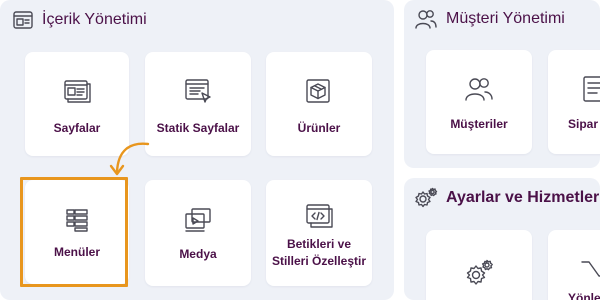 This screenshot has height=300, width=600. What do you see at coordinates (523, 197) in the screenshot?
I see `settings-services-title: Ayarlar ve Hizmetler` at bounding box center [523, 197].